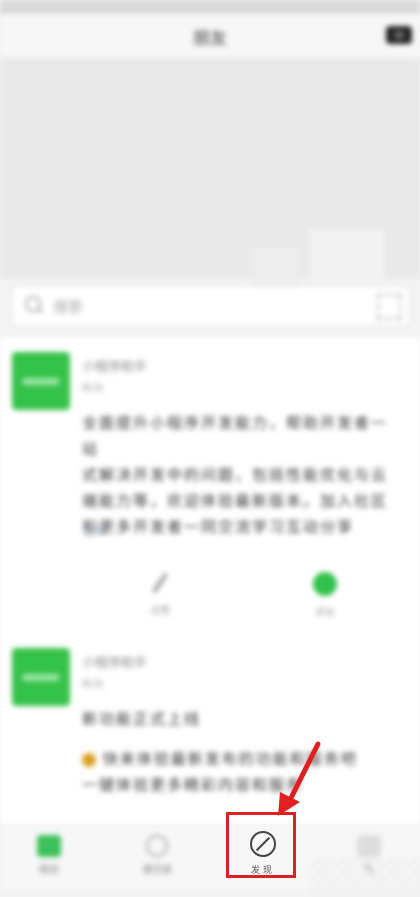 The width and height of the screenshot is (420, 897). Describe the element at coordinates (389, 307) in the screenshot. I see `scan-icon` at that location.